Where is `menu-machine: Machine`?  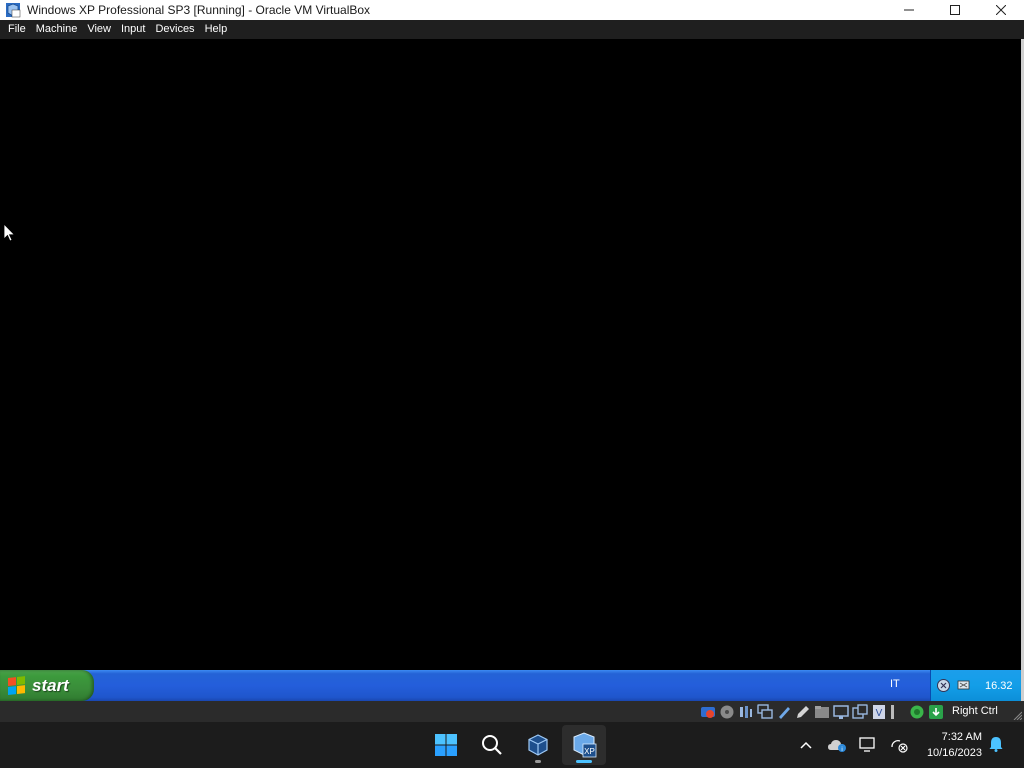 menu-machine: Machine is located at coordinates (57, 29).